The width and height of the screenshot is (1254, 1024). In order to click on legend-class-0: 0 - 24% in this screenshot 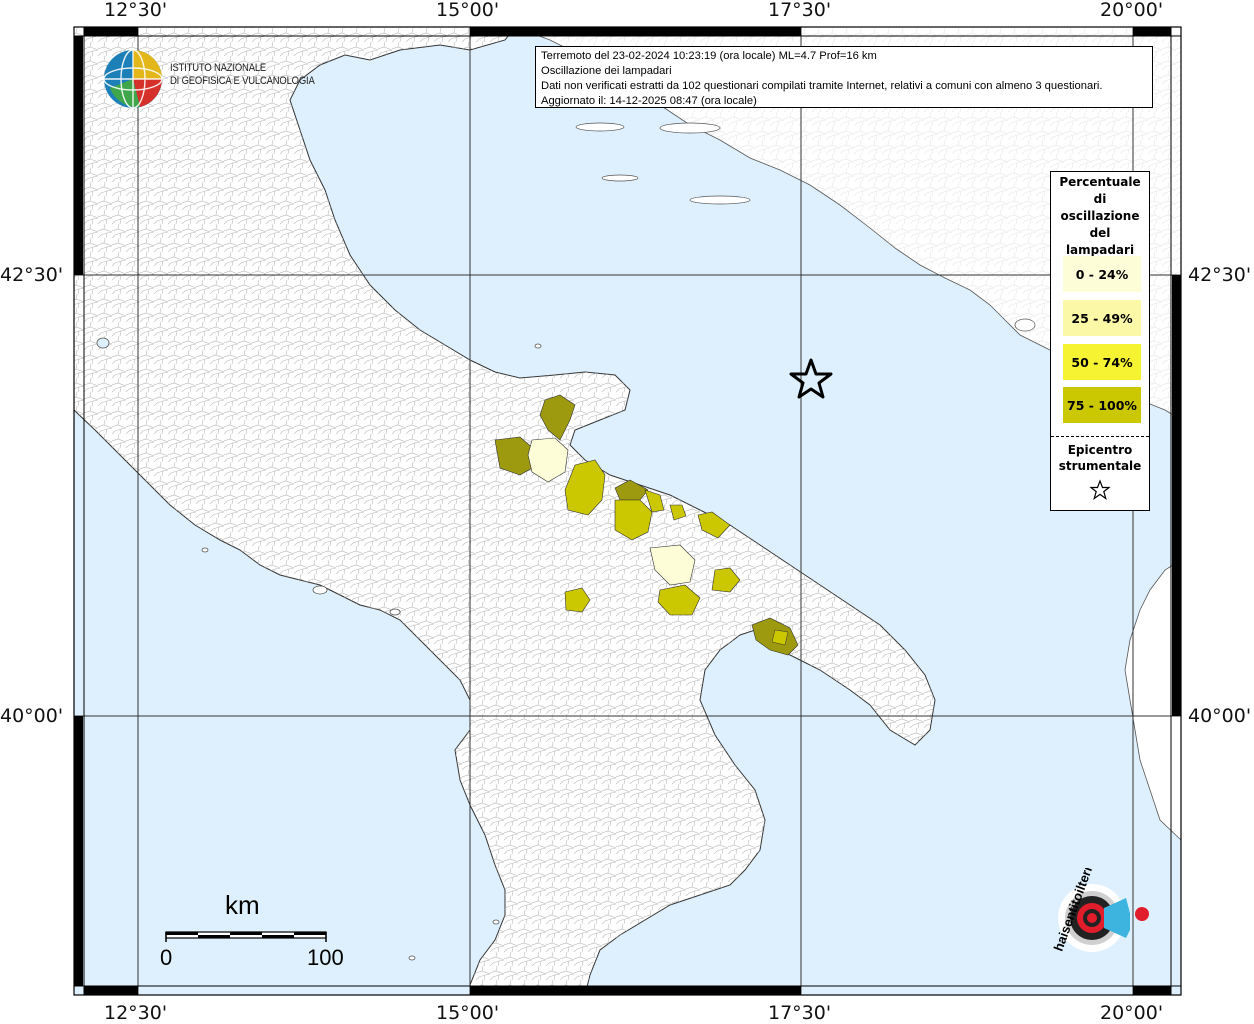, I will do `click(1102, 274)`.